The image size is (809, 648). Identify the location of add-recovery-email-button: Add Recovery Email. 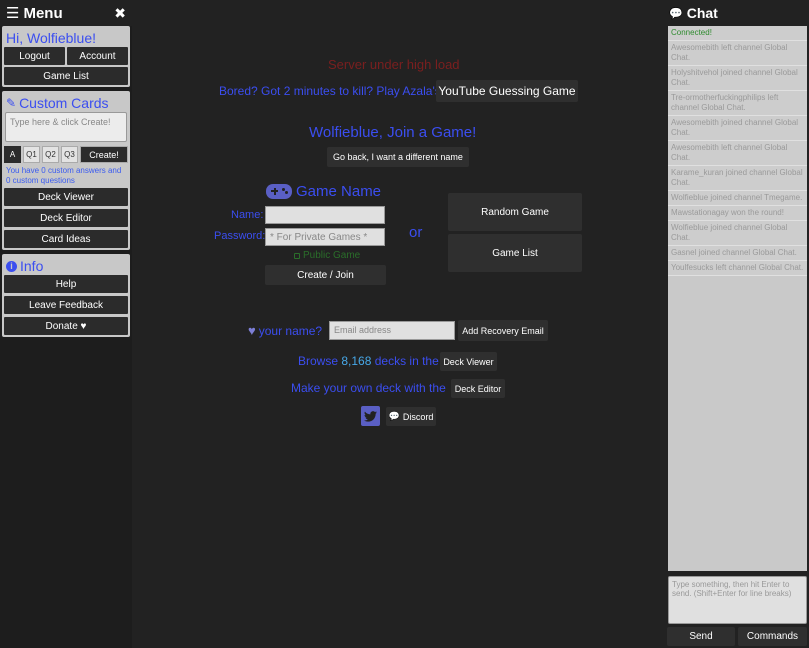
(503, 330).